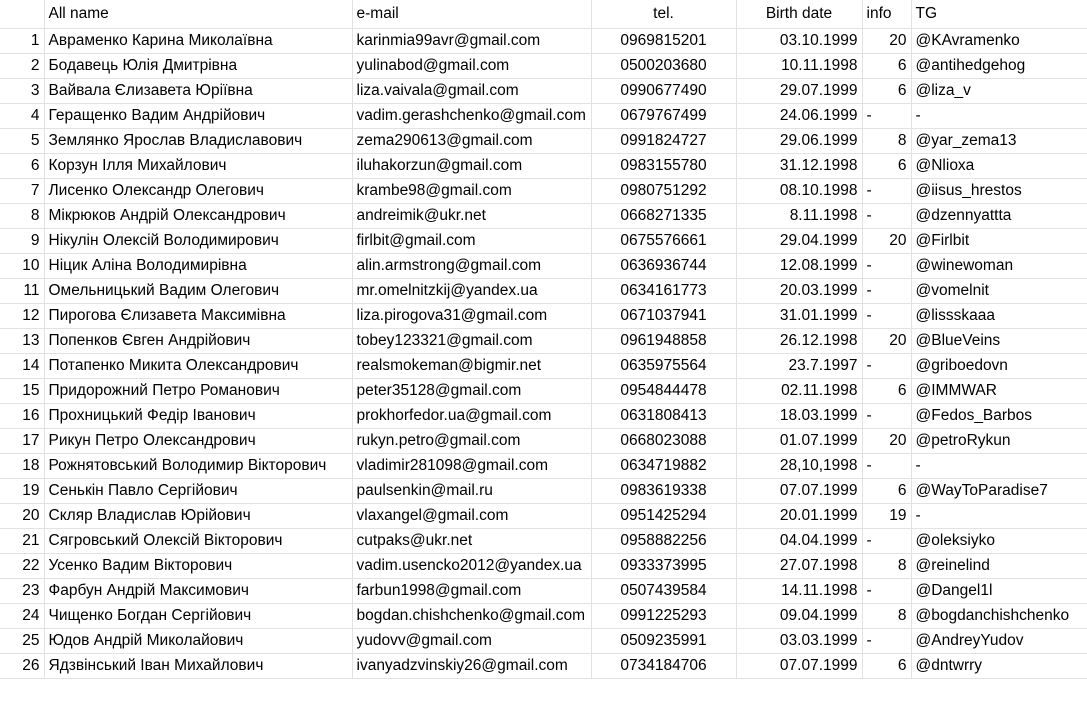 The width and height of the screenshot is (1087, 704). Describe the element at coordinates (799, 541) in the screenshot. I see `birth-date-cell: 04.04.1999` at that location.